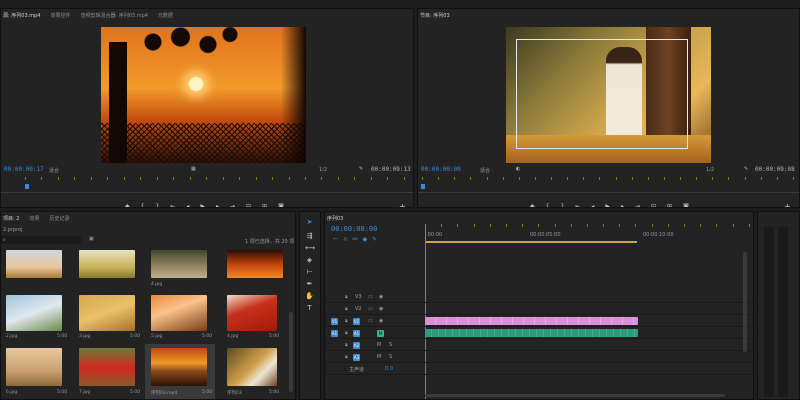 Image resolution: width=800 pixels, height=400 pixels. Describe the element at coordinates (310, 248) in the screenshot. I see `ripple-edit-tool-icon: ⟷` at that location.